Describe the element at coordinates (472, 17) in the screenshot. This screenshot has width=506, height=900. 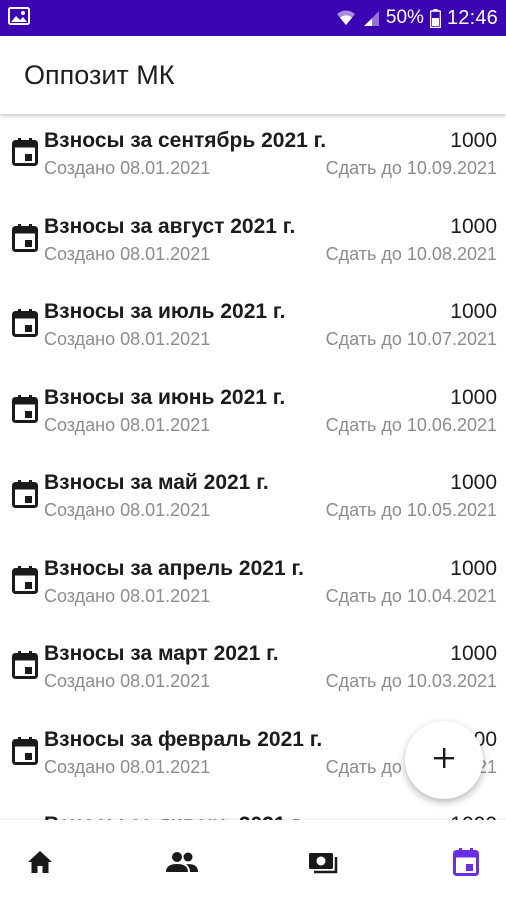
I see `status-time: 12:46` at that location.